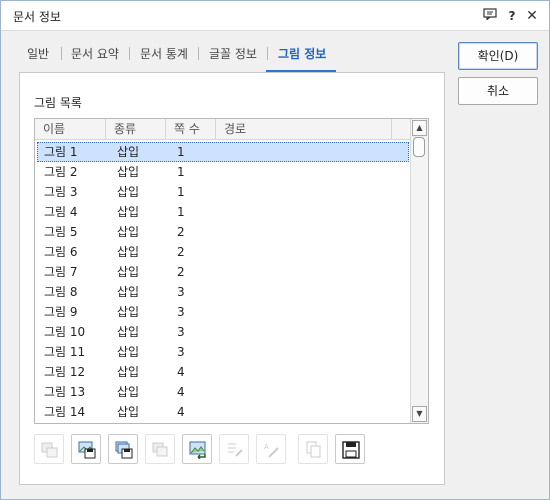  Describe the element at coordinates (223, 172) in the screenshot. I see `table-row: 그림 2 삽입 1` at that location.